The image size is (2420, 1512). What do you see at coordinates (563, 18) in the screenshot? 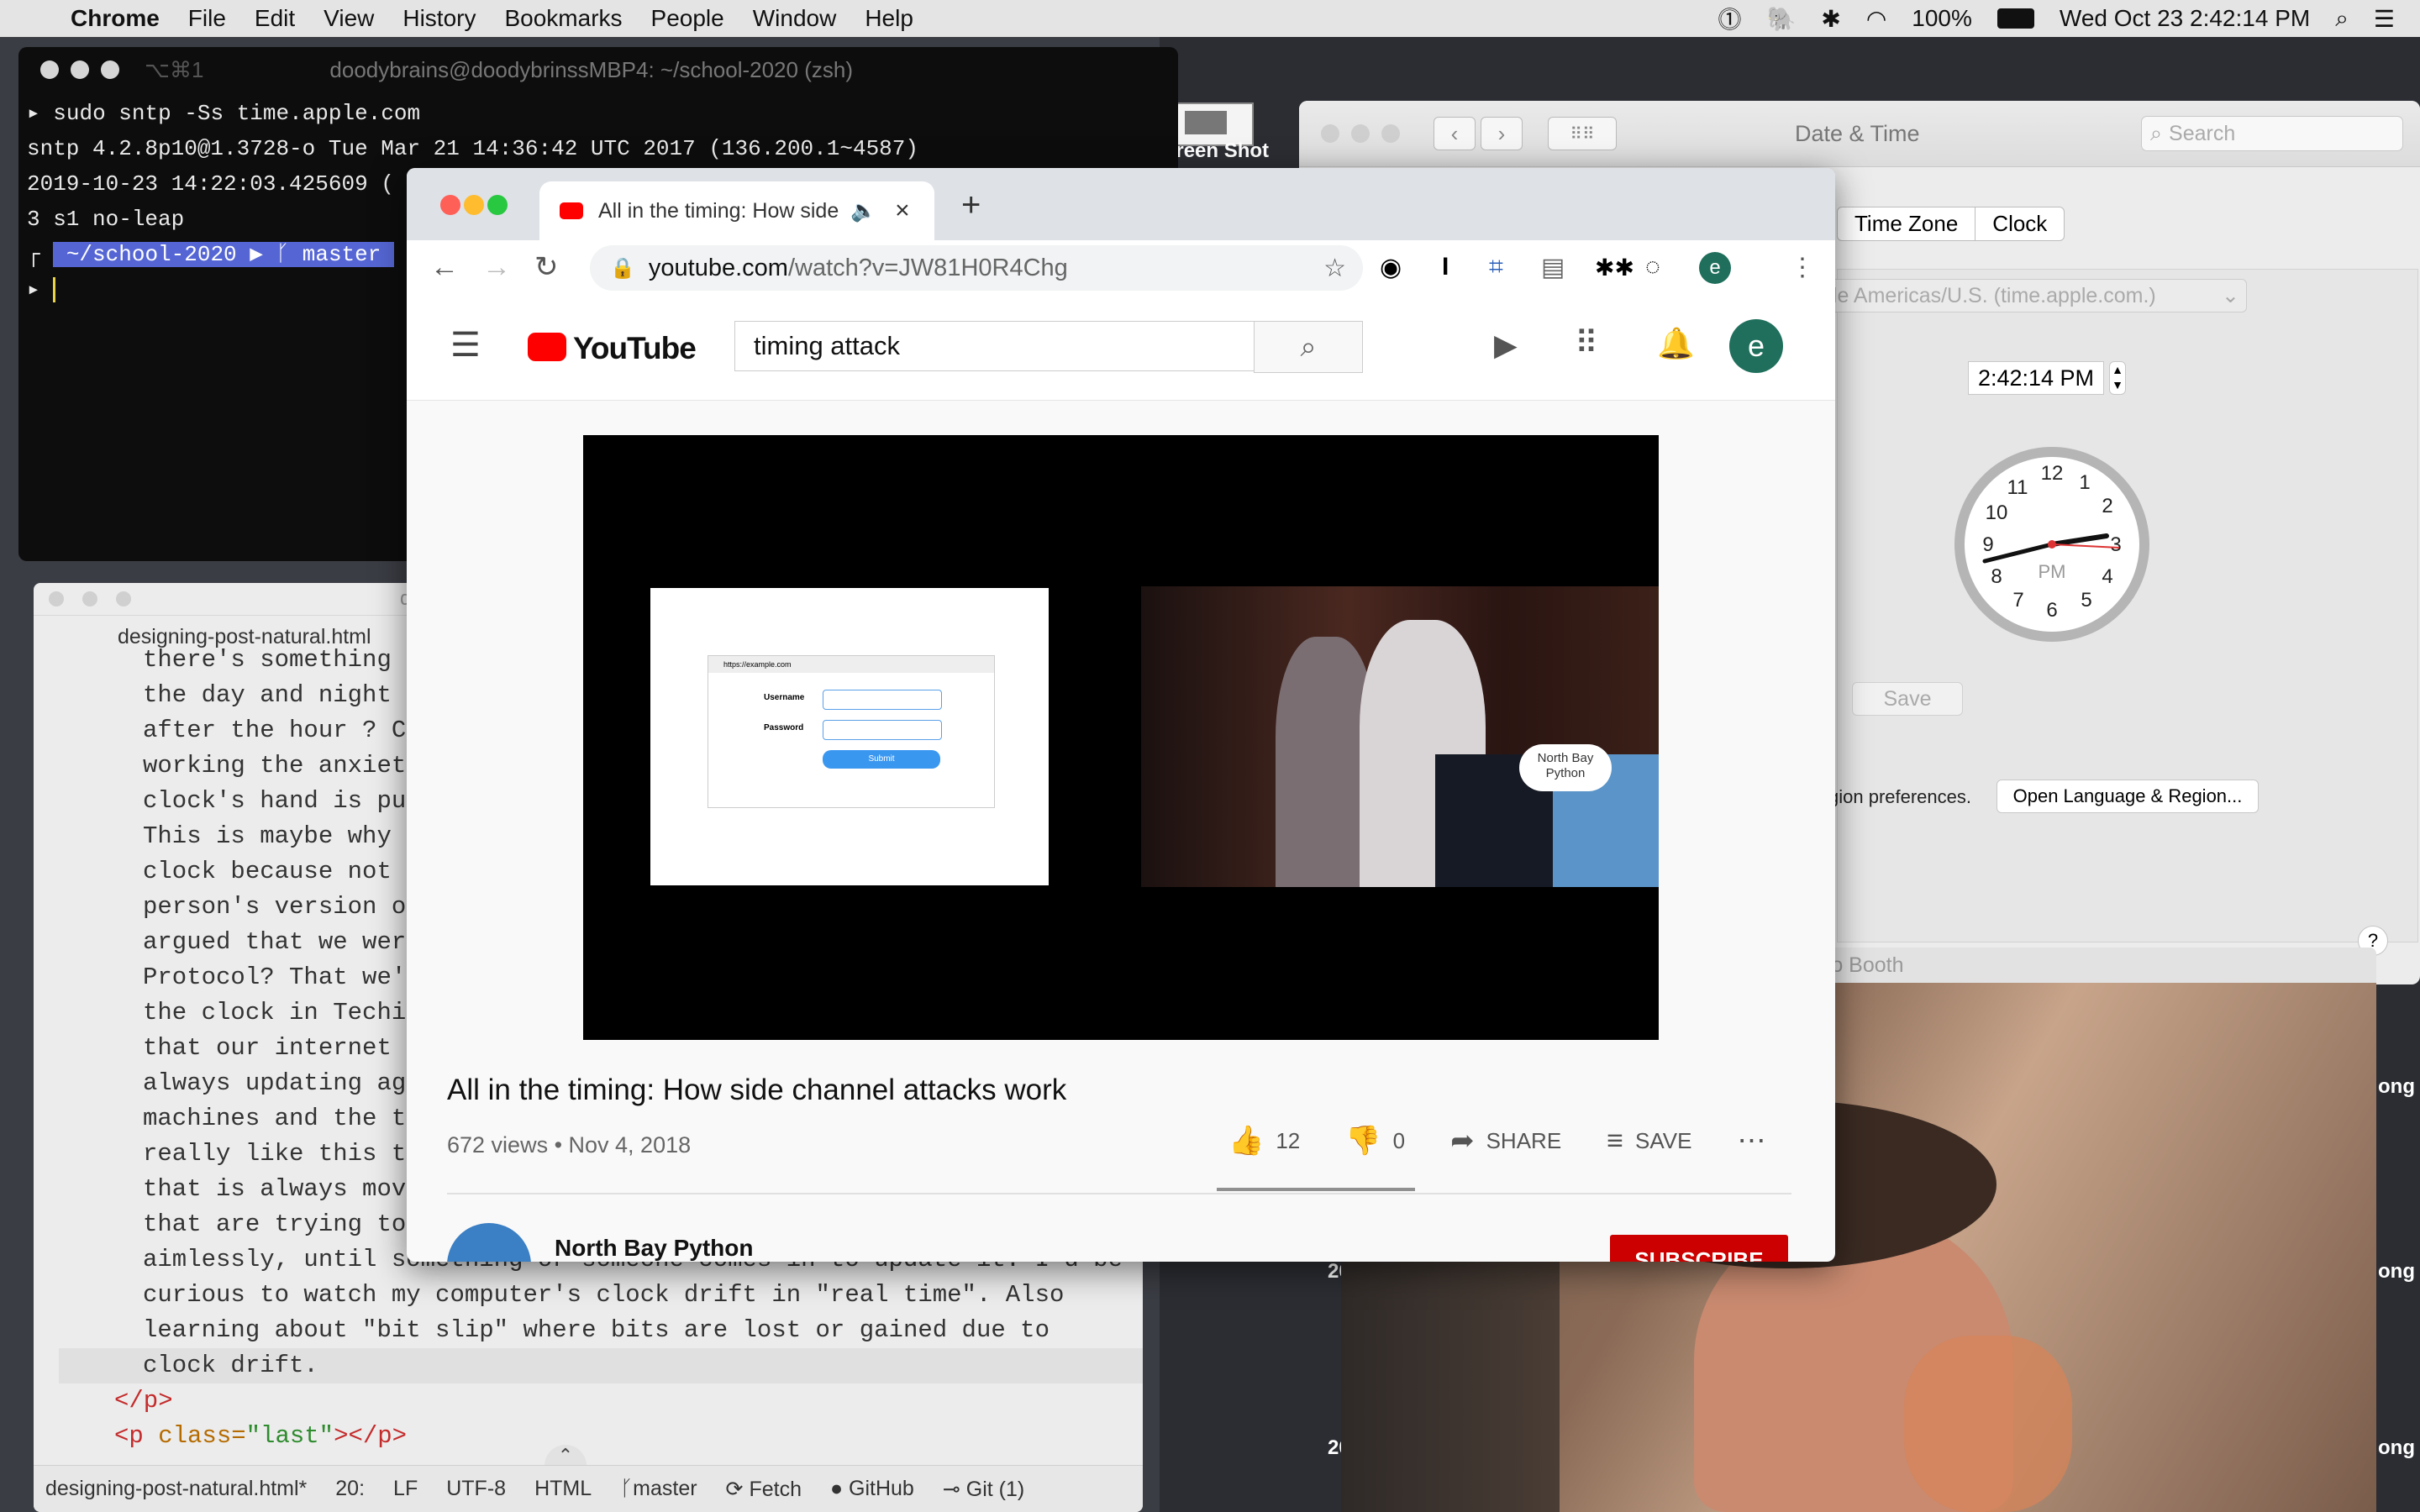
I see `menu-bookmarks: Bookmarks` at bounding box center [563, 18].